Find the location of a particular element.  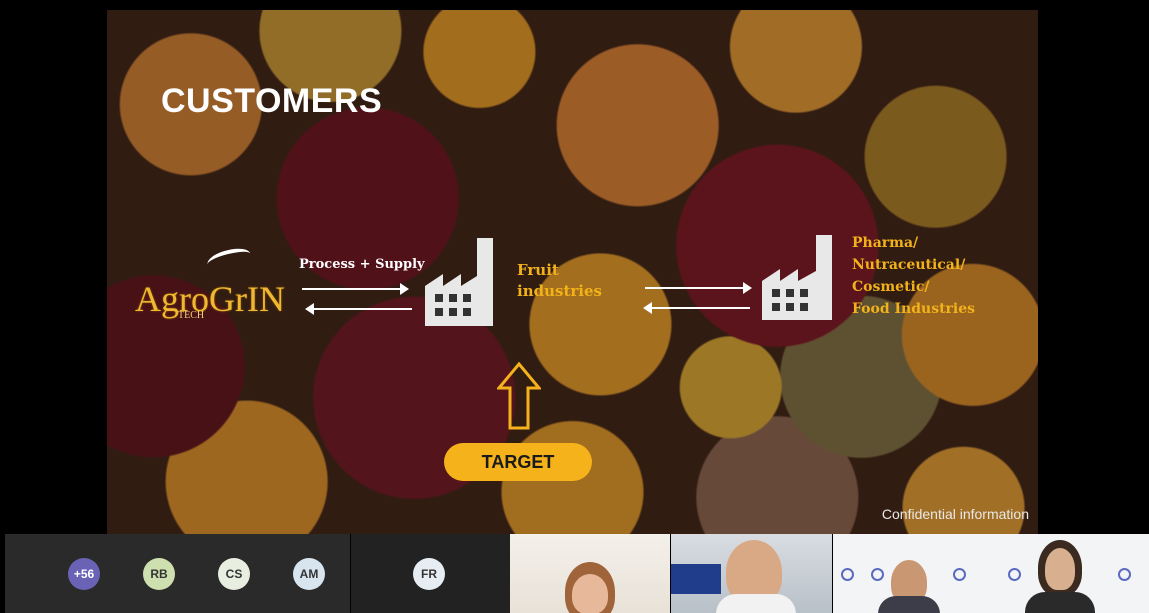

pharma-label-line: Nutraceutical/ is located at coordinates (909, 265).